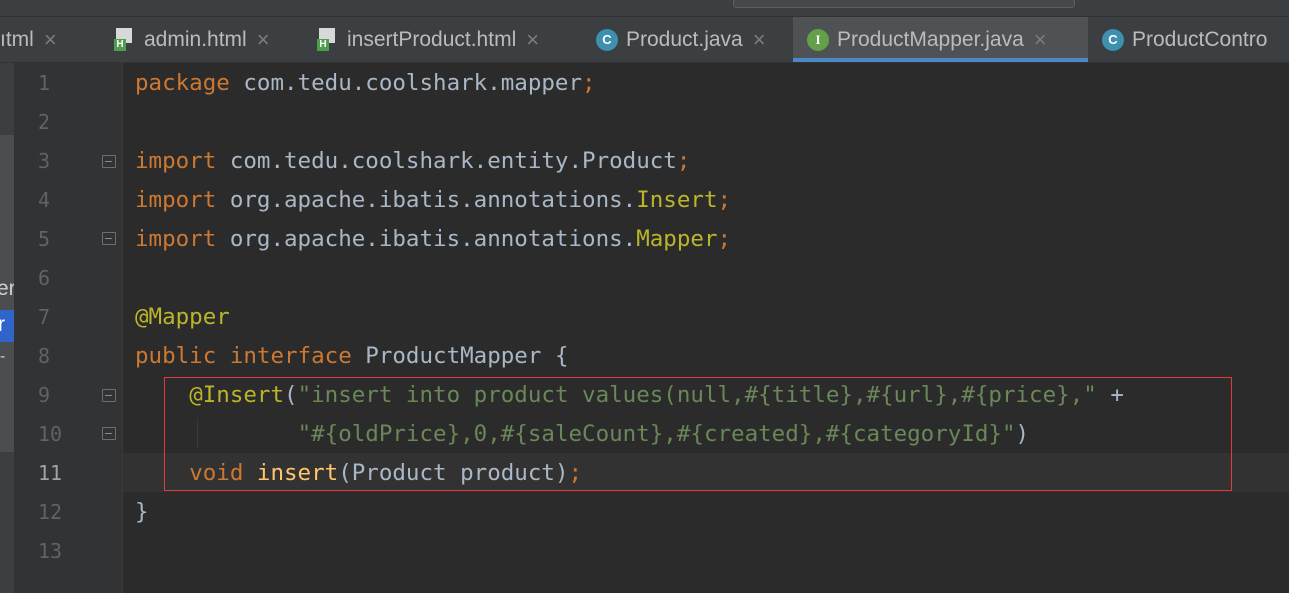  Describe the element at coordinates (7, 328) in the screenshot. I see `project-panel-edge: er r -` at that location.